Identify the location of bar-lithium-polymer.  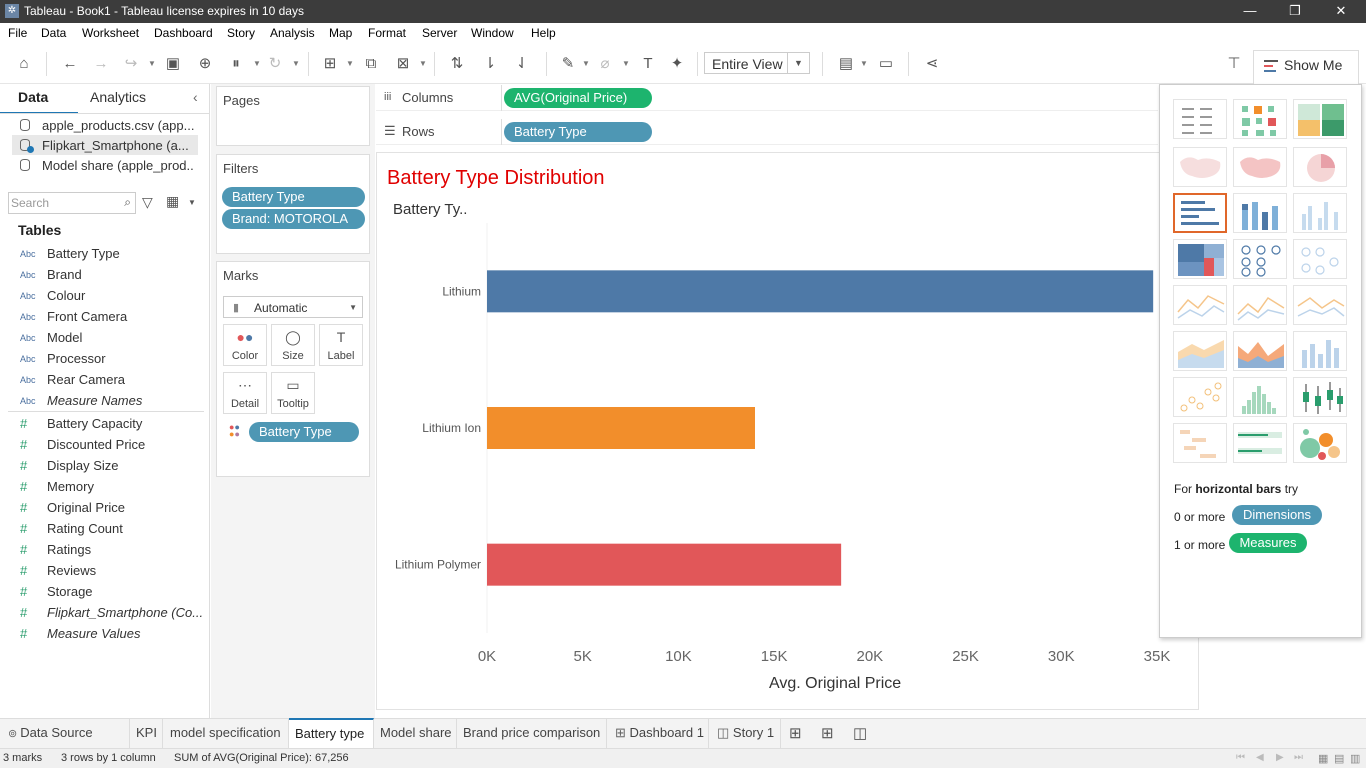
(664, 564).